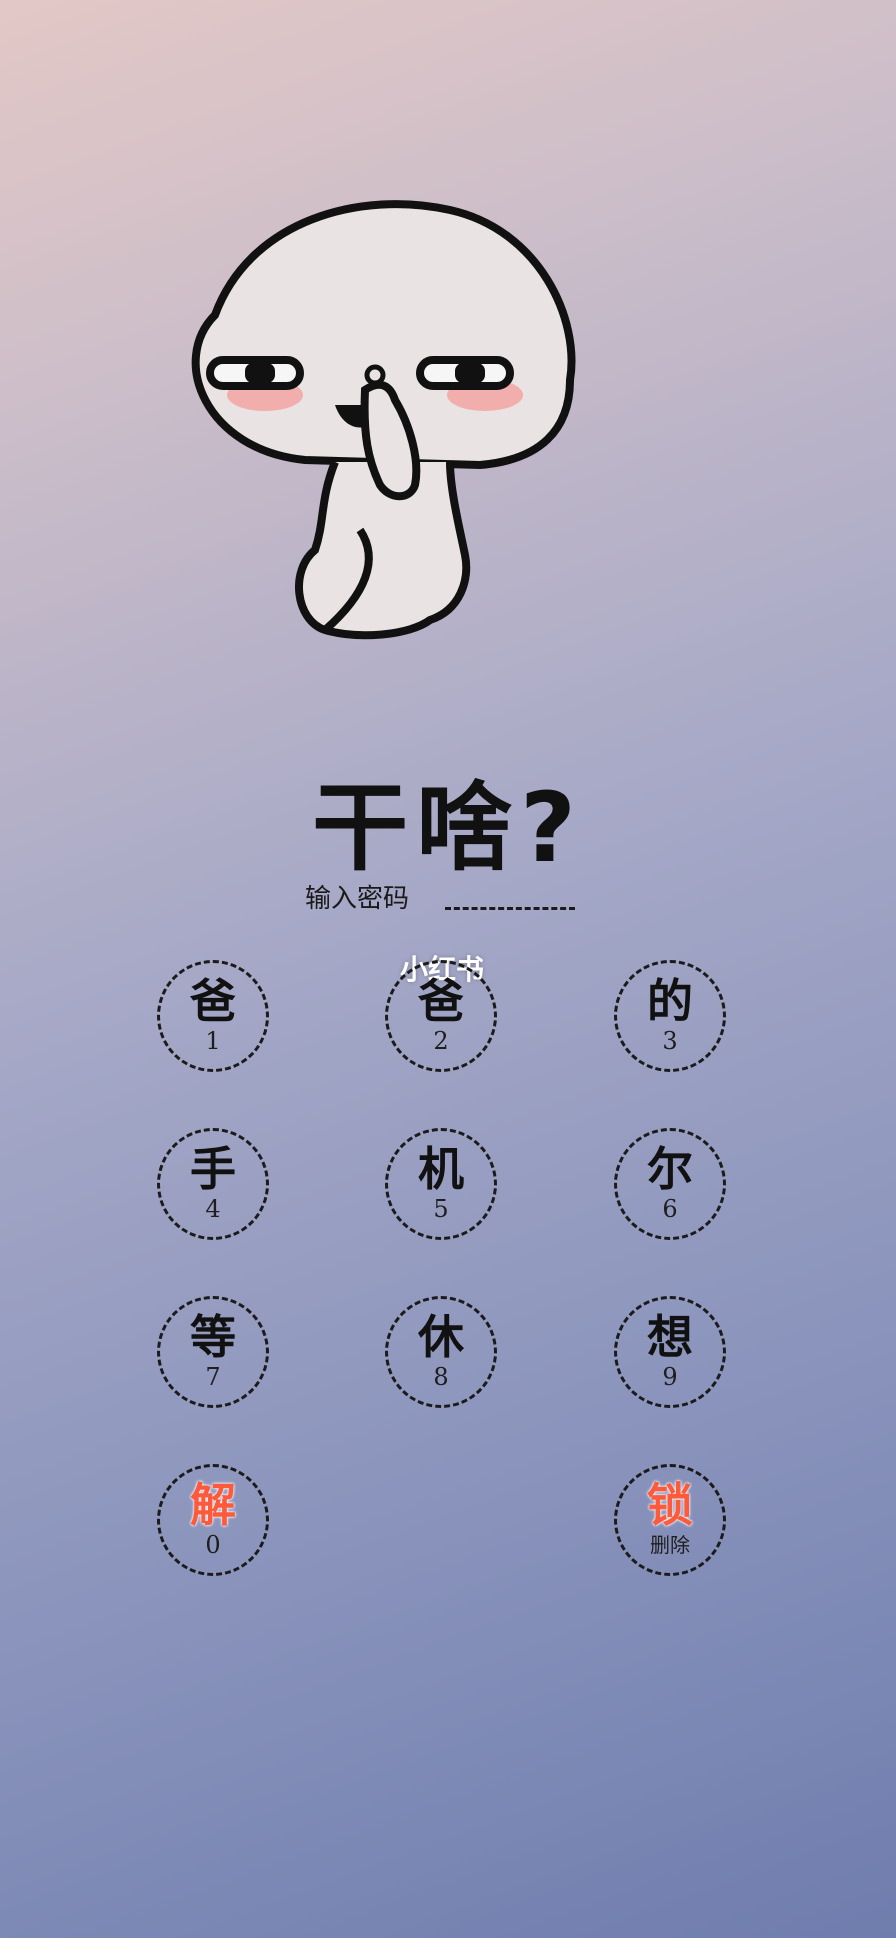 The image size is (896, 1938). I want to click on key-5: 机 5, so click(441, 1184).